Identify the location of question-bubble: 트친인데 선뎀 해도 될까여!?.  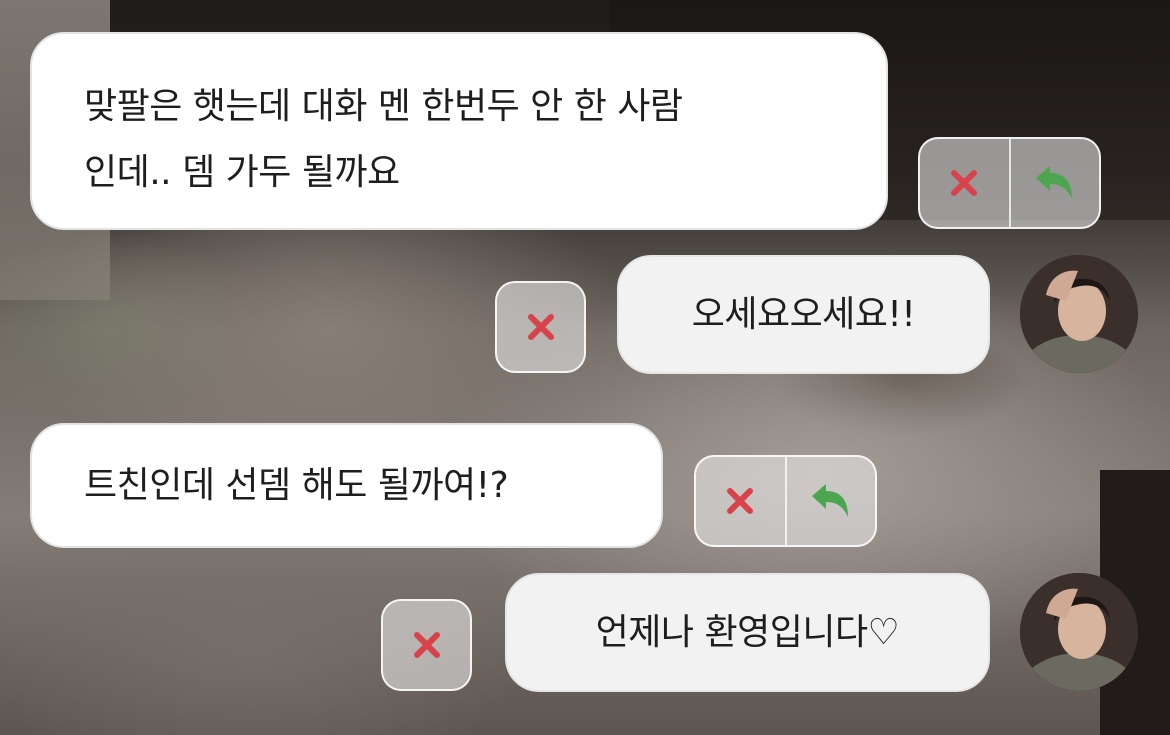
(346, 485).